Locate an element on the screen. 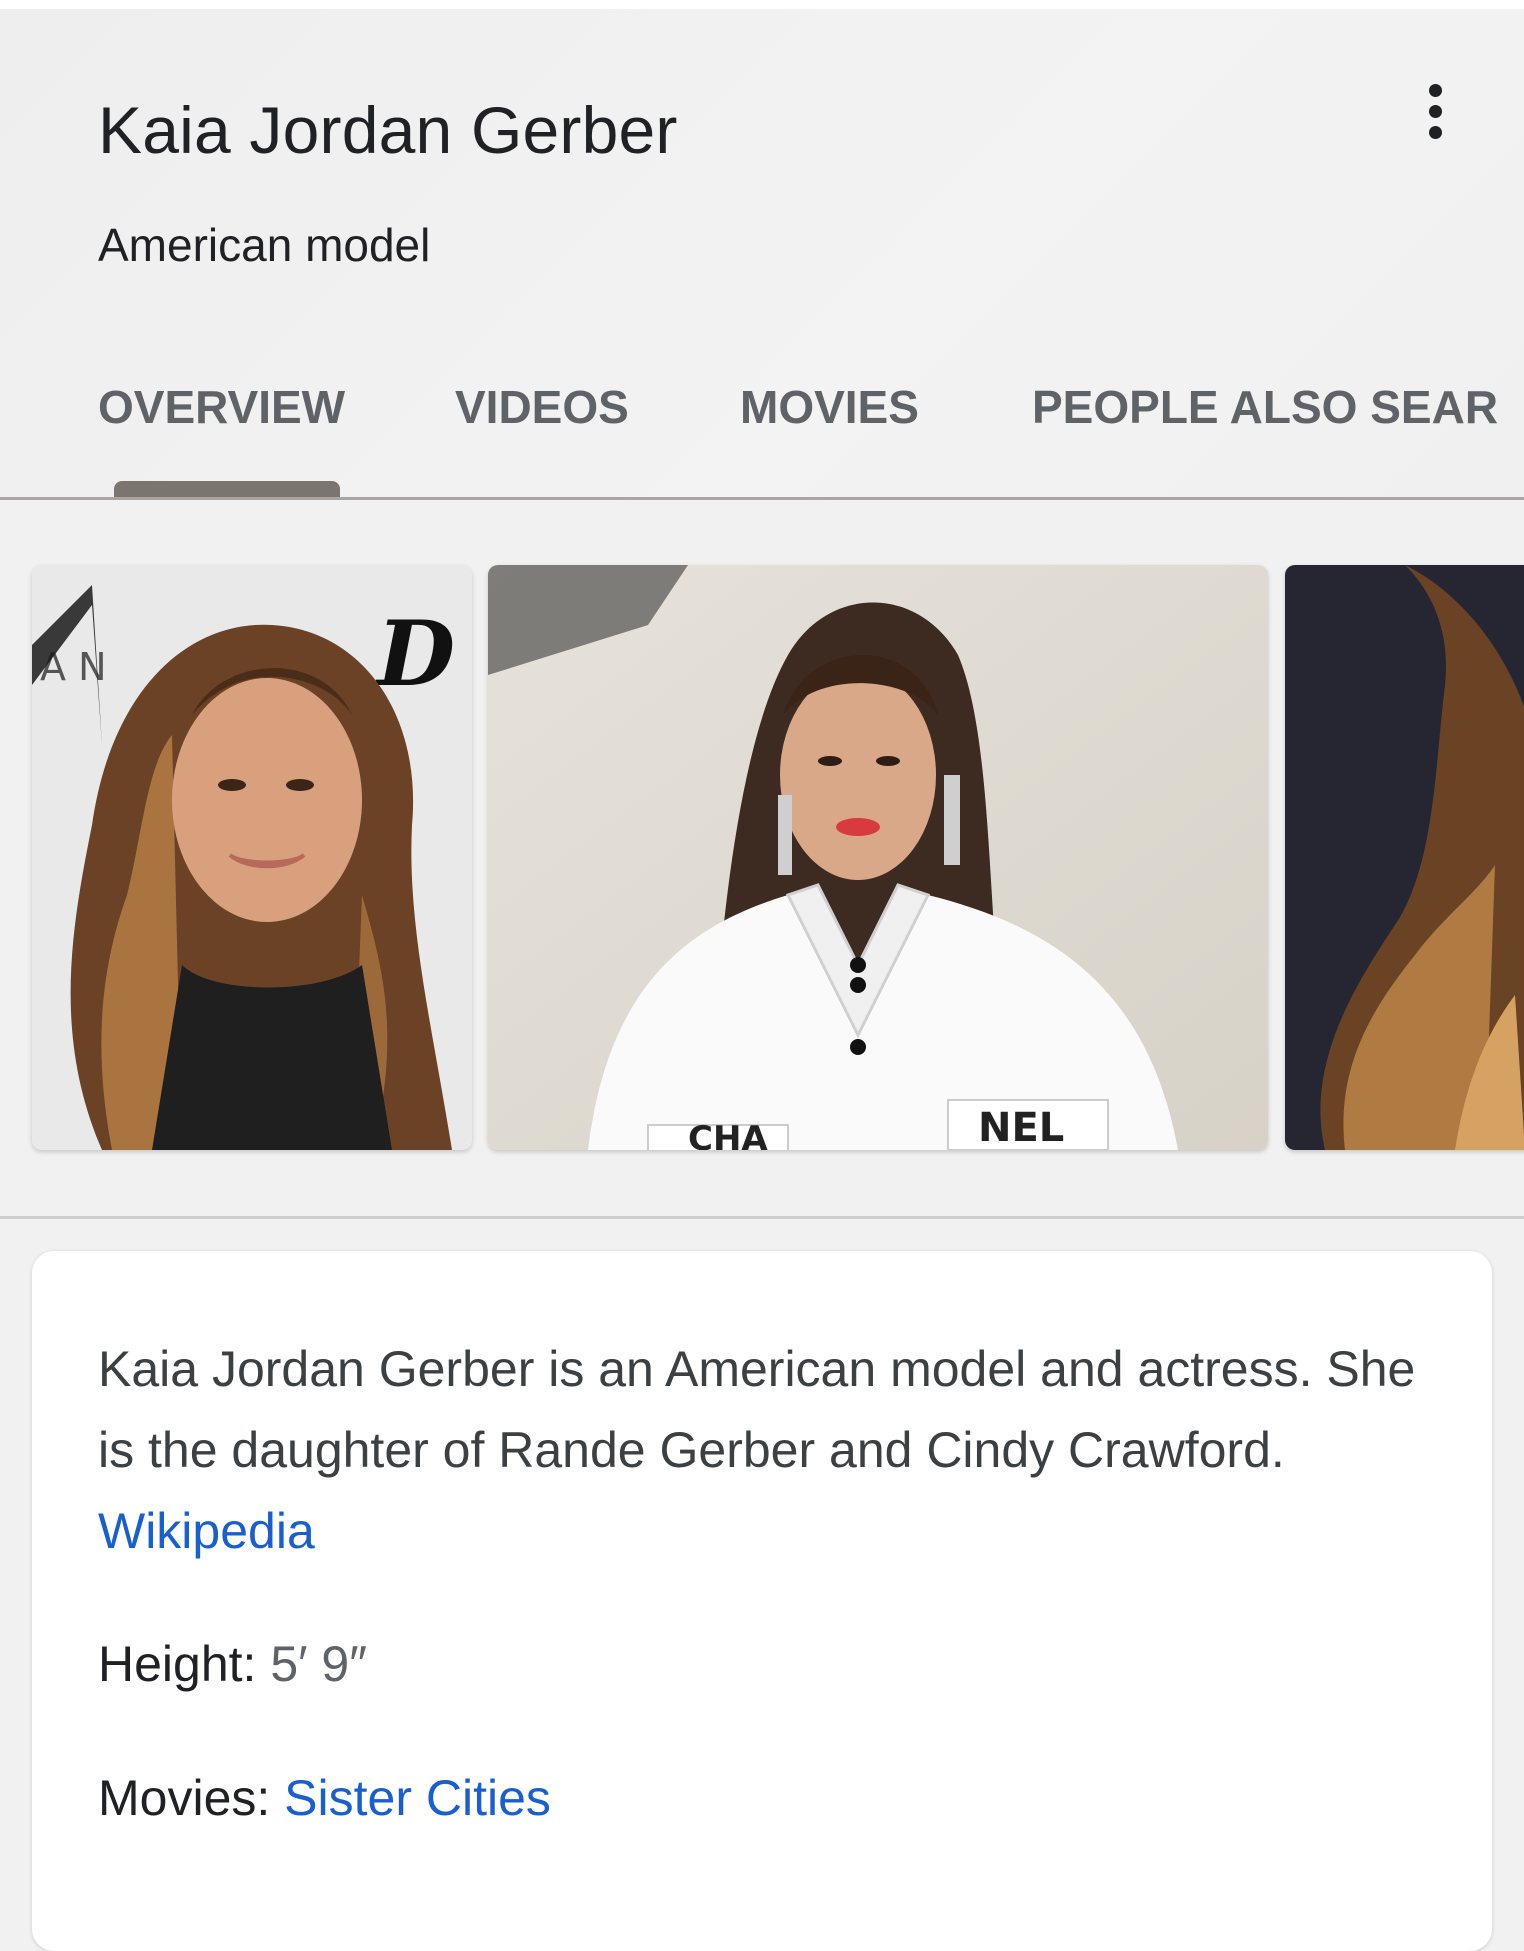 This screenshot has width=1524, height=1951. photo-1: A N D is located at coordinates (252, 857).